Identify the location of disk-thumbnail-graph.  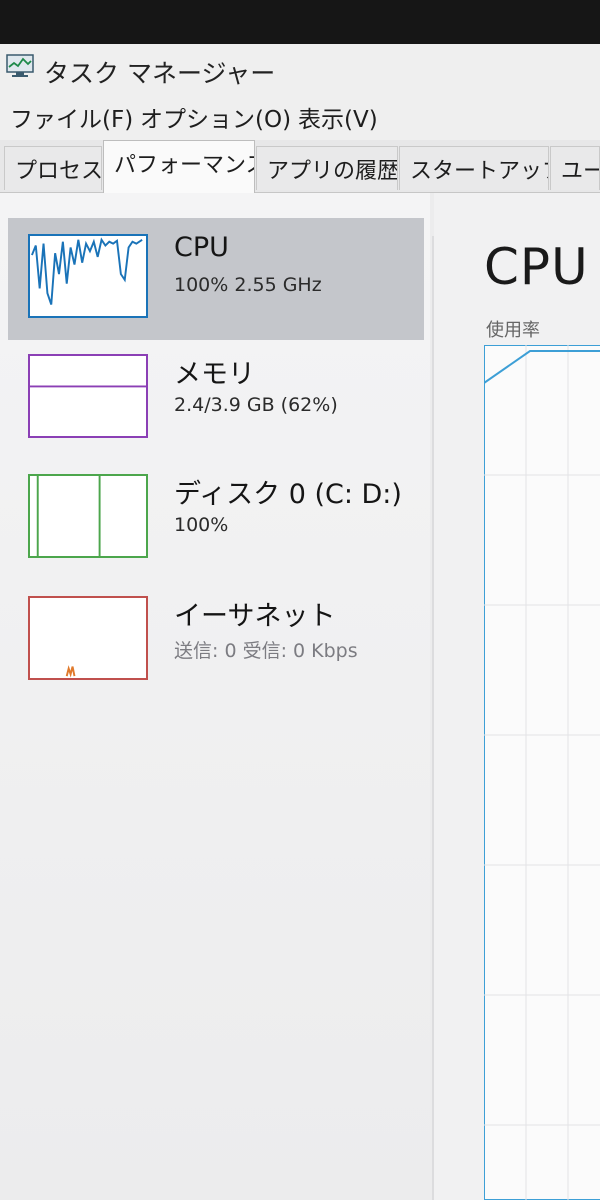
(88, 516).